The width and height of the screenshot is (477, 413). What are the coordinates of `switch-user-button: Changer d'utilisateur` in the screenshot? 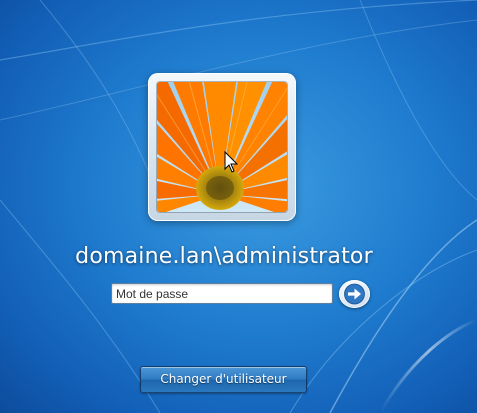 It's located at (223, 379).